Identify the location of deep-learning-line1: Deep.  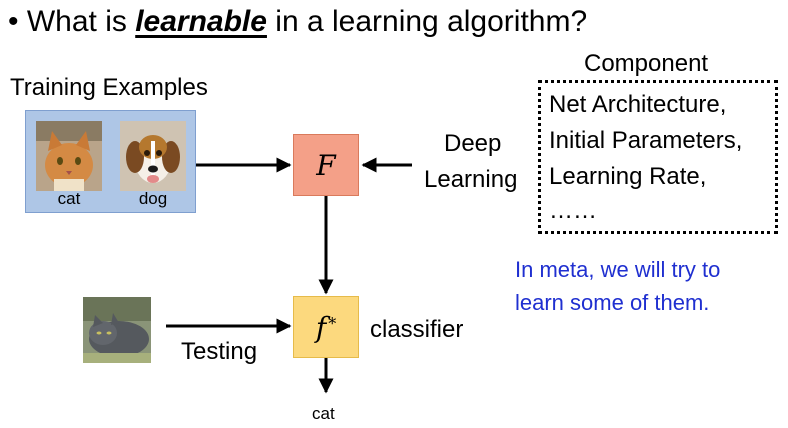
(473, 143).